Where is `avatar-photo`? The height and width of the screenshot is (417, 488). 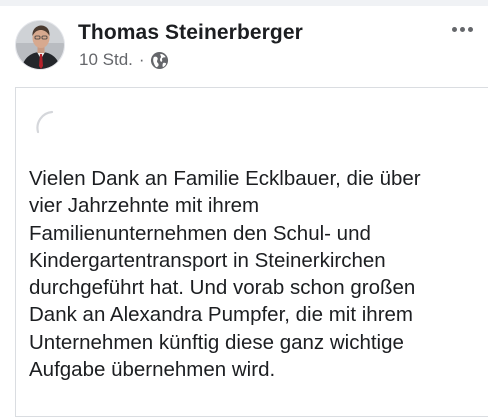 avatar-photo is located at coordinates (40, 45).